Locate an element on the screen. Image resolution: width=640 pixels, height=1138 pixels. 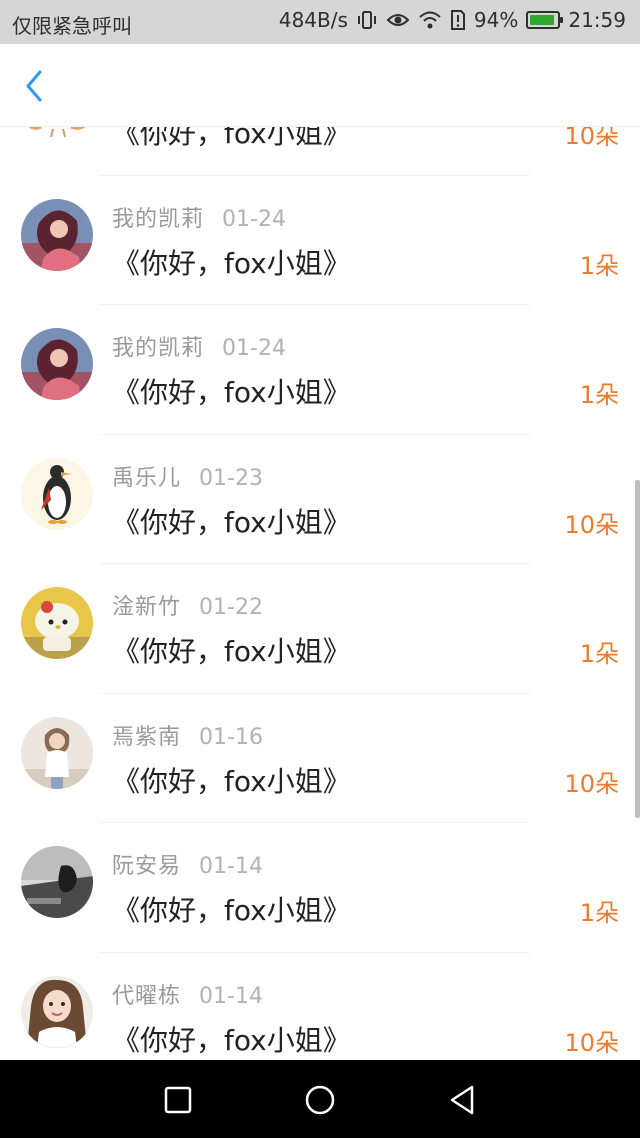
wifi-icon is located at coordinates (430, 20).